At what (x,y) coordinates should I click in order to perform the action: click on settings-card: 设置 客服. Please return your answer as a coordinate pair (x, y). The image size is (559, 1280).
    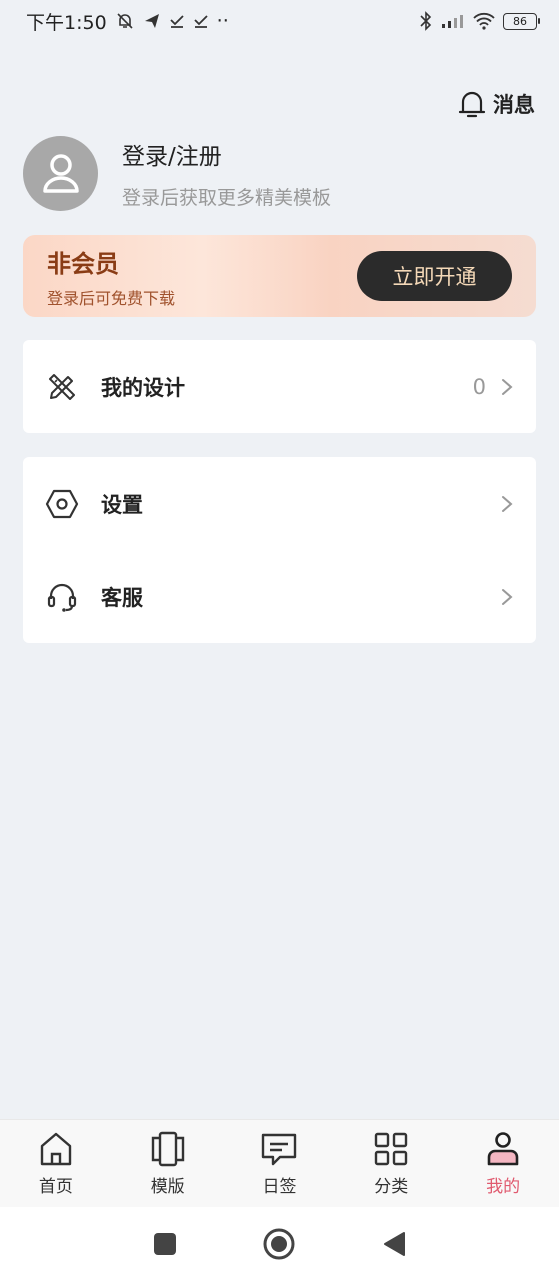
    Looking at the image, I should click on (279, 550).